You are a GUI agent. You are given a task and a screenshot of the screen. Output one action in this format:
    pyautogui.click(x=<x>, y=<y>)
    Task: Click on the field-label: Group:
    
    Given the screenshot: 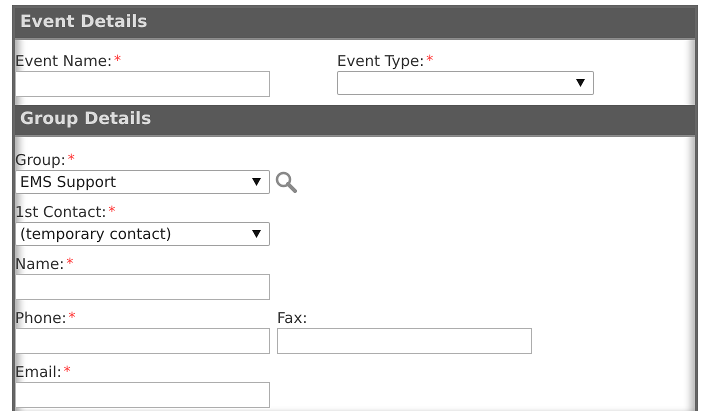 What is the action you would take?
    pyautogui.click(x=40, y=160)
    